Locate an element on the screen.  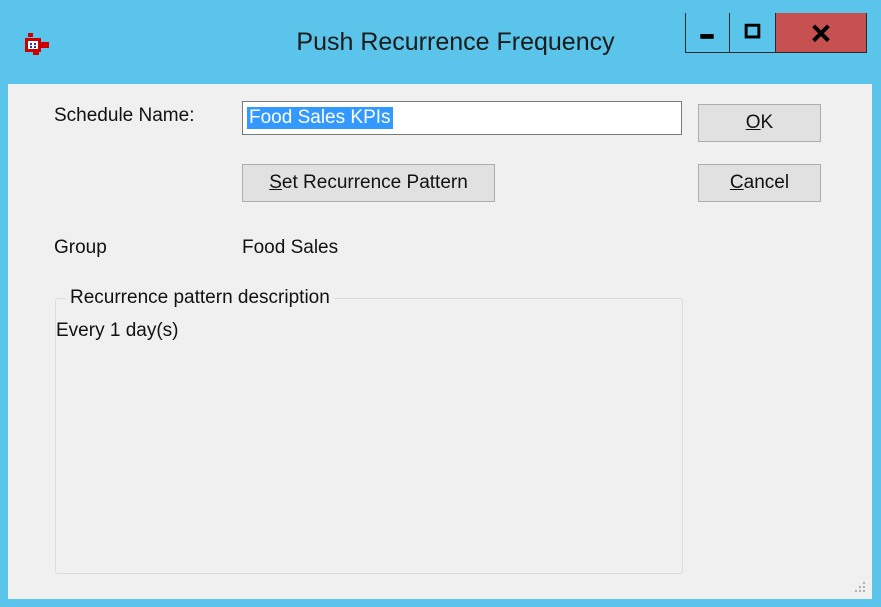
cancel-button: Cancel is located at coordinates (759, 183).